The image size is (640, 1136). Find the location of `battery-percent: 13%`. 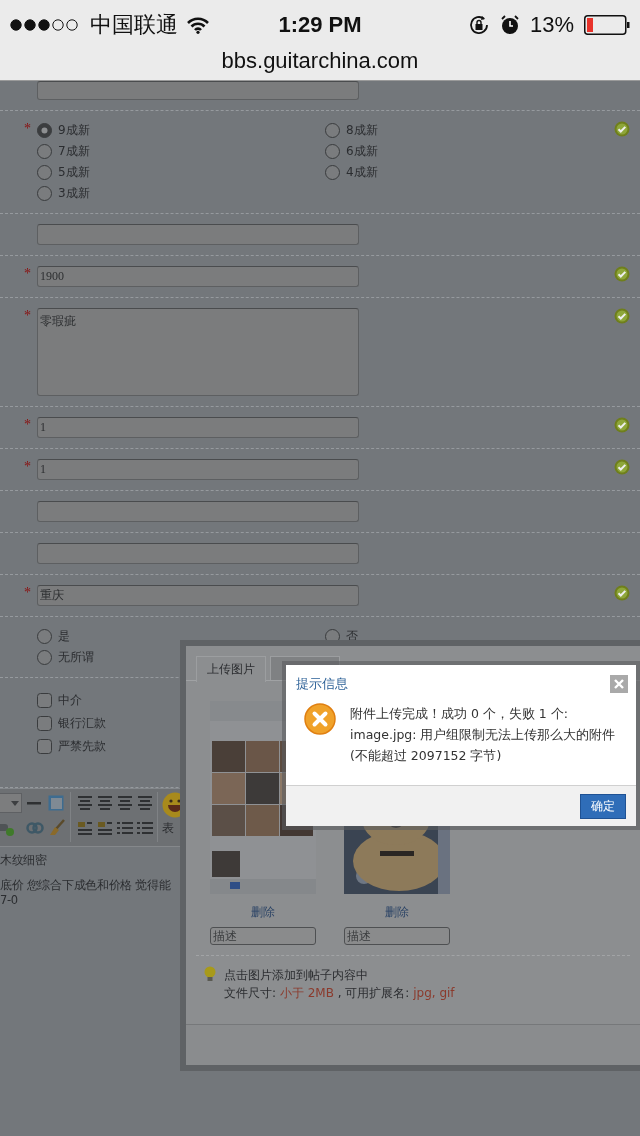

battery-percent: 13% is located at coordinates (551, 25).